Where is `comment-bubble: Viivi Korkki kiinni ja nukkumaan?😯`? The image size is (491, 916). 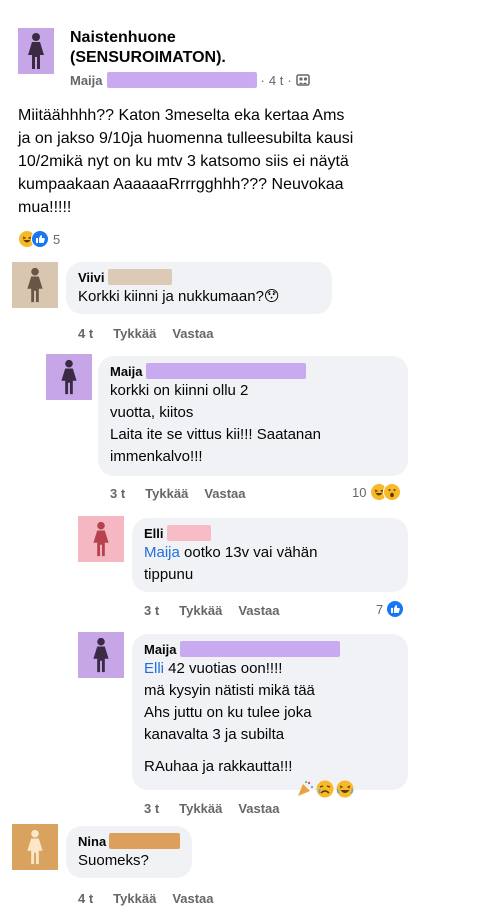 comment-bubble: Viivi Korkki kiinni ja nukkumaan?😯 is located at coordinates (199, 288).